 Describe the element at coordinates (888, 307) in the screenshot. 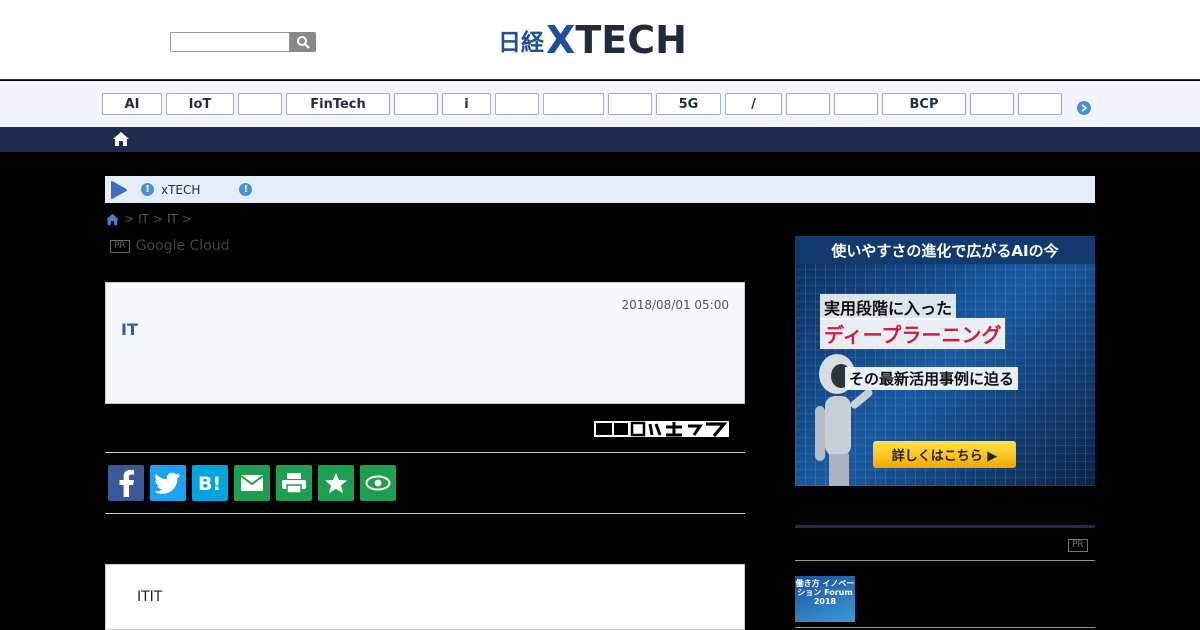

I see `ad-line1: 実用段階に入った` at that location.